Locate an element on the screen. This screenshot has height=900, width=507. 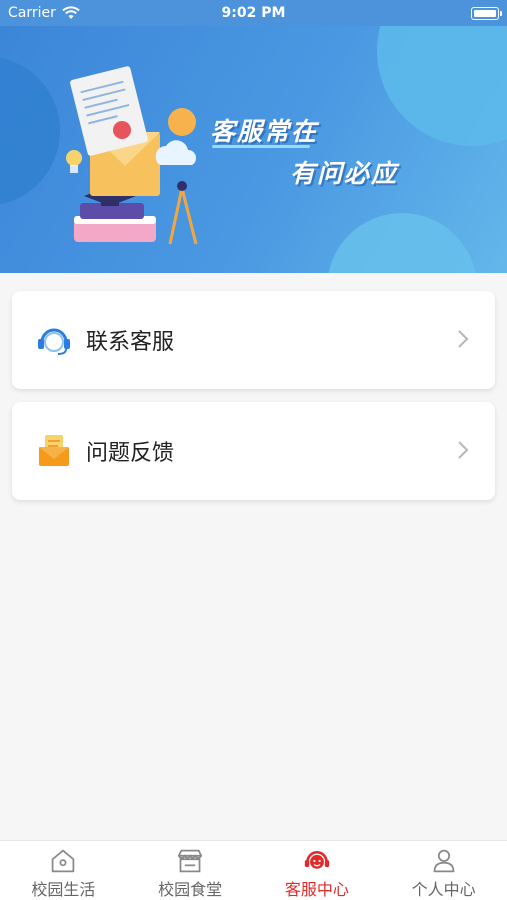
contact-service-label: 联系客服 is located at coordinates (130, 342).